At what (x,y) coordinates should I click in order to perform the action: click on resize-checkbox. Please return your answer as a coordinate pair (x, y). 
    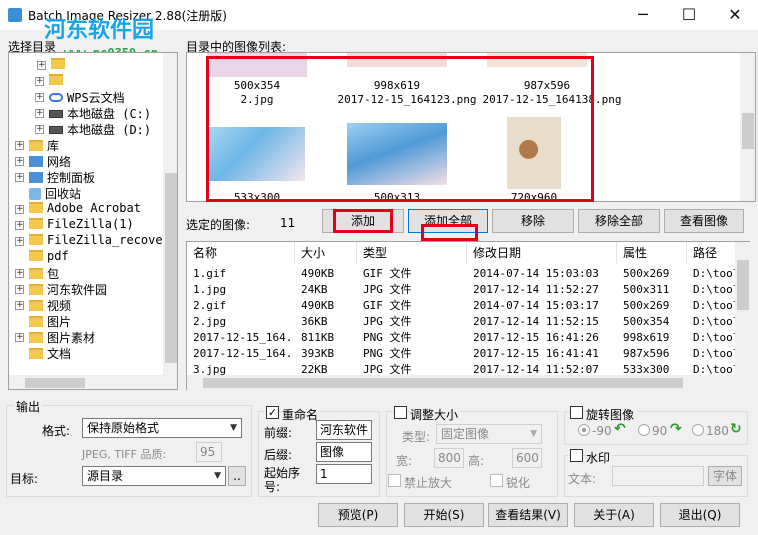
    Looking at the image, I should click on (400, 412).